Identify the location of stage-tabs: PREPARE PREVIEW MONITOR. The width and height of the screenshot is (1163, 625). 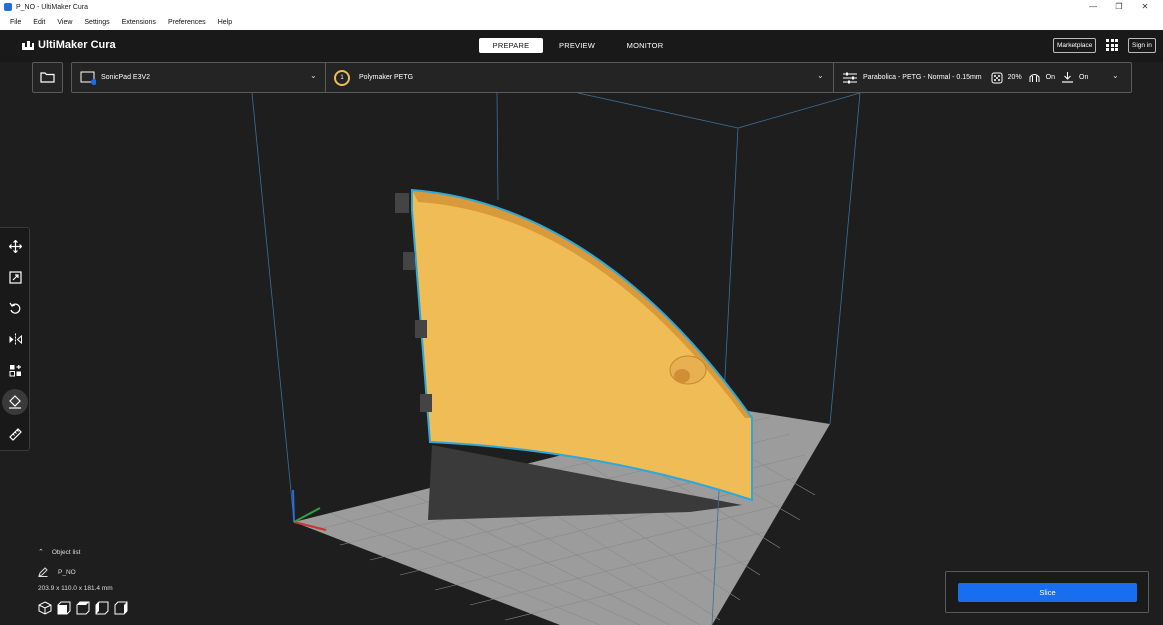
(579, 45).